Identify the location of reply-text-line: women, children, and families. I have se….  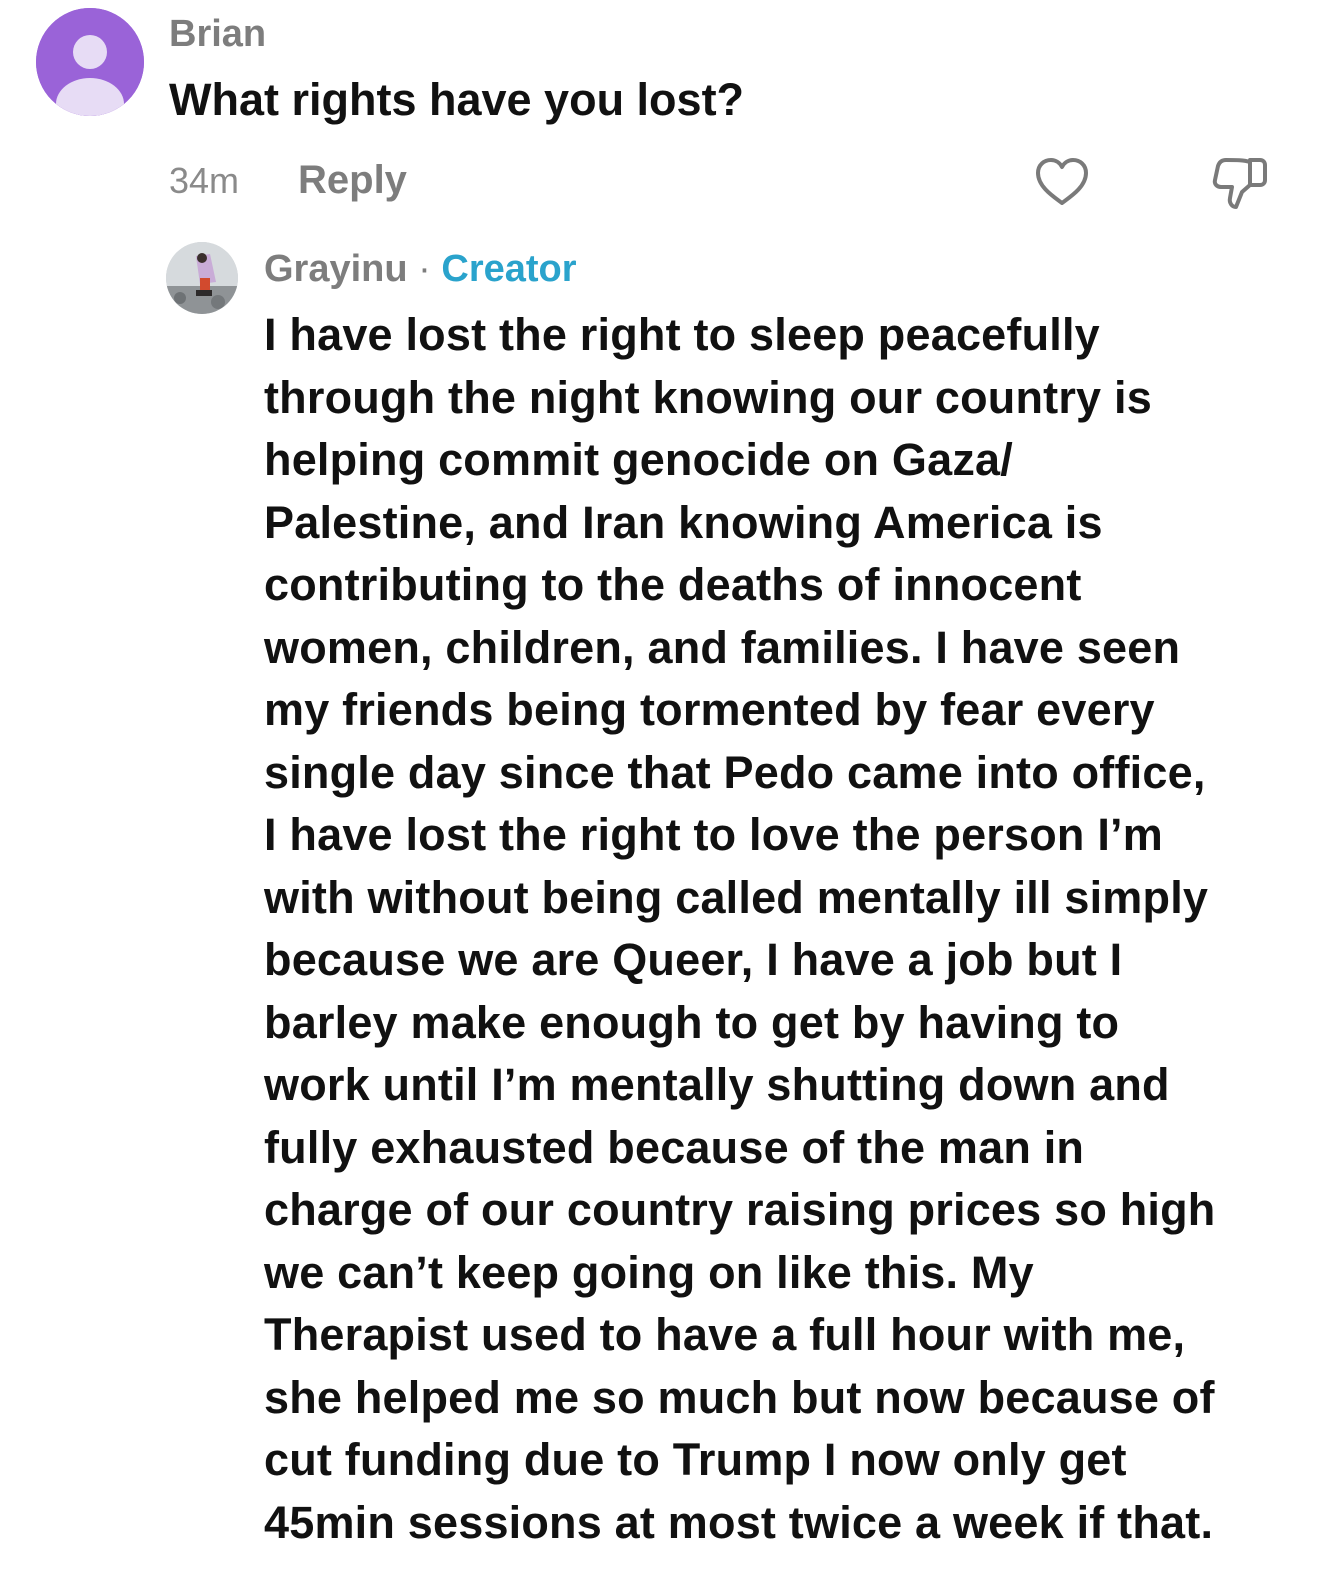
(722, 647).